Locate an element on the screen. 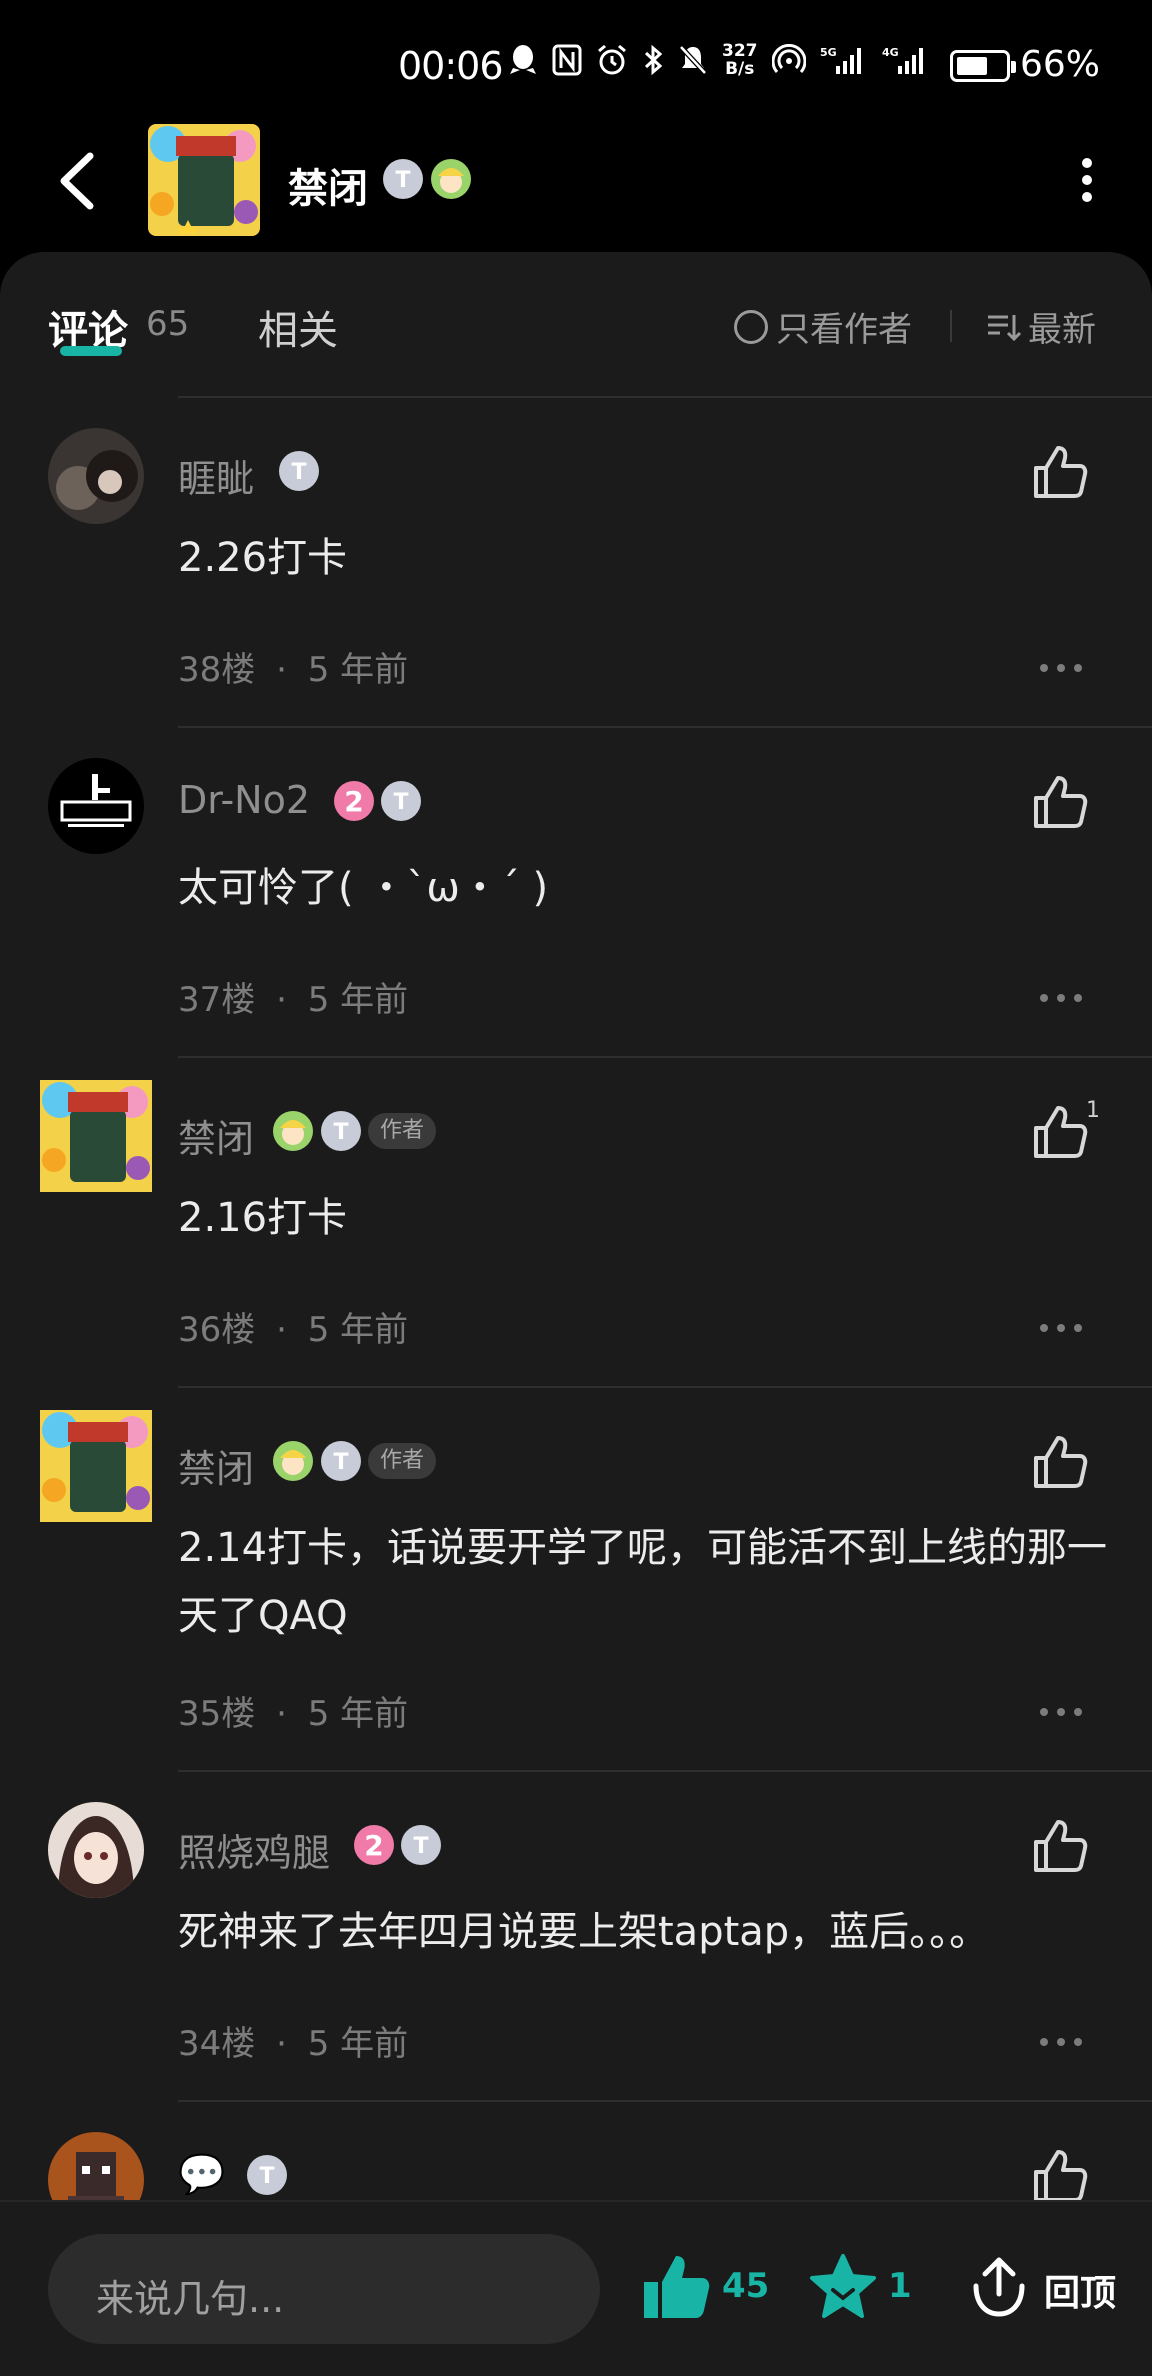 Image resolution: width=1152 pixels, height=2376 pixels. back-to-top-label: 回顶 is located at coordinates (1080, 2290).